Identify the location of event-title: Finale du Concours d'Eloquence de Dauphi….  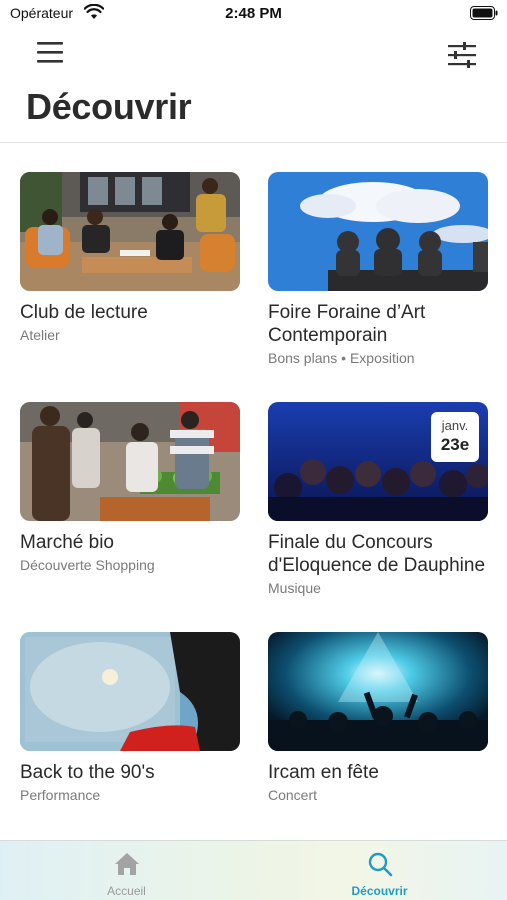
(377, 554).